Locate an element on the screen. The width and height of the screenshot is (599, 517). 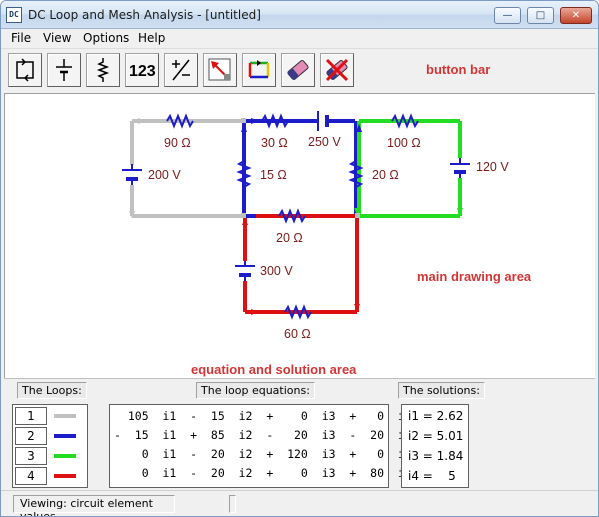
color-loop-tool-button is located at coordinates (259, 70).